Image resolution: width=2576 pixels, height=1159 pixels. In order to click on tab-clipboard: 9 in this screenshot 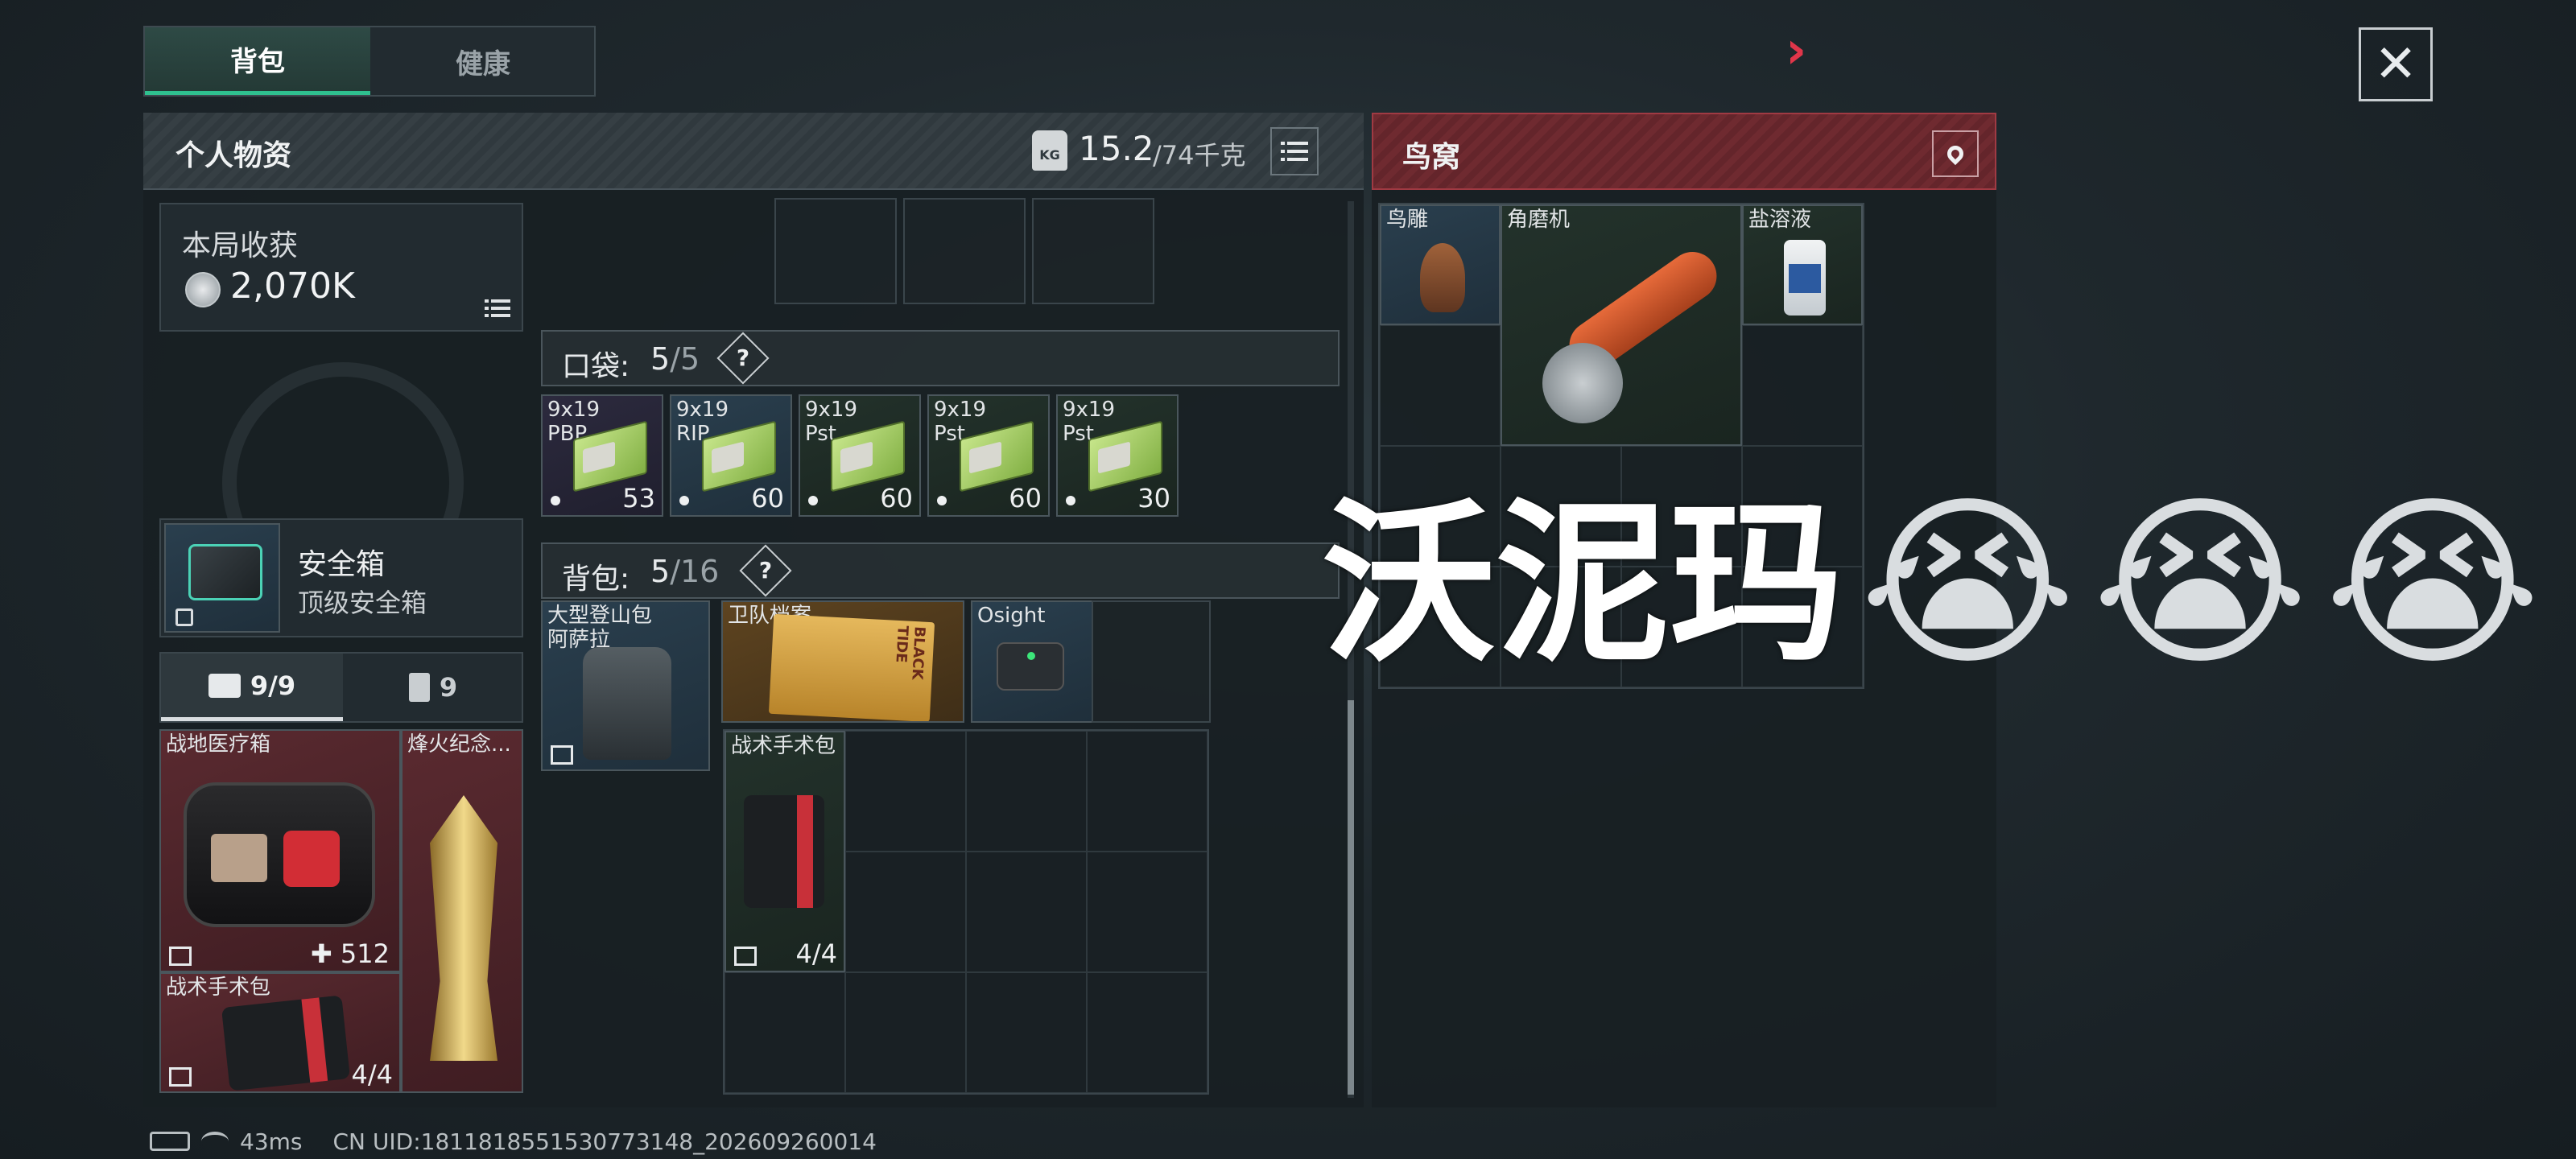, I will do `click(433, 687)`.